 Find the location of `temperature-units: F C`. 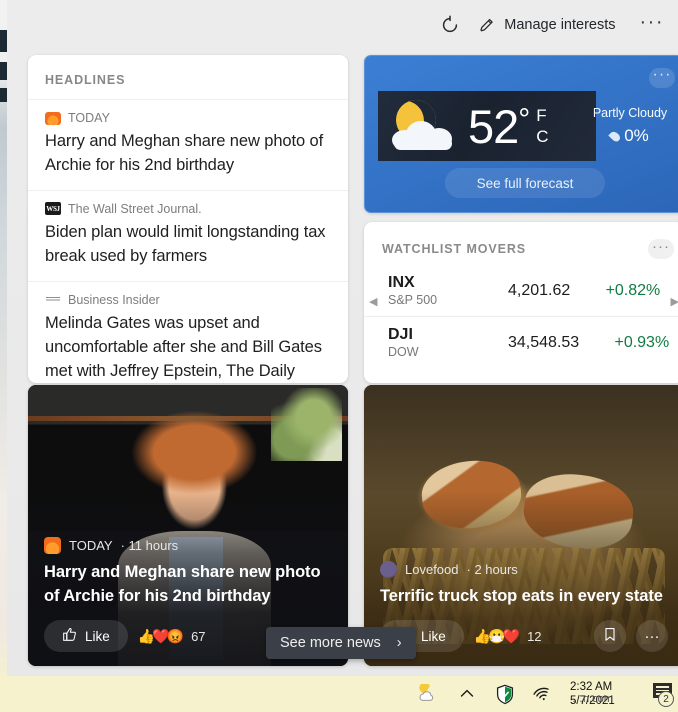

temperature-units: F C is located at coordinates (542, 126).